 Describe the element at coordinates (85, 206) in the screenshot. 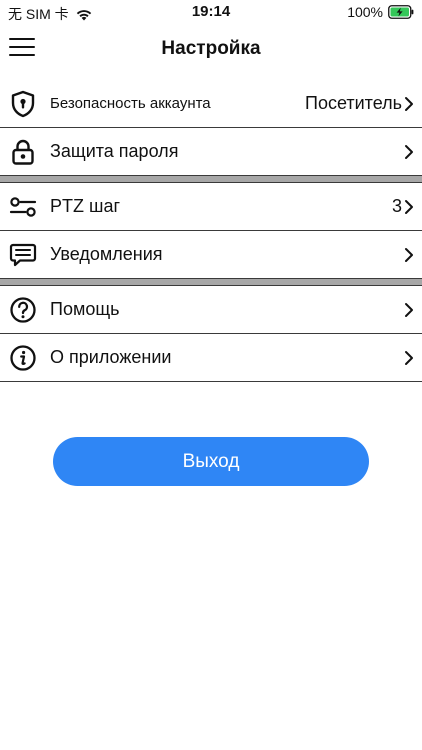

I see `ptz-step-label: PTZ шаг` at that location.